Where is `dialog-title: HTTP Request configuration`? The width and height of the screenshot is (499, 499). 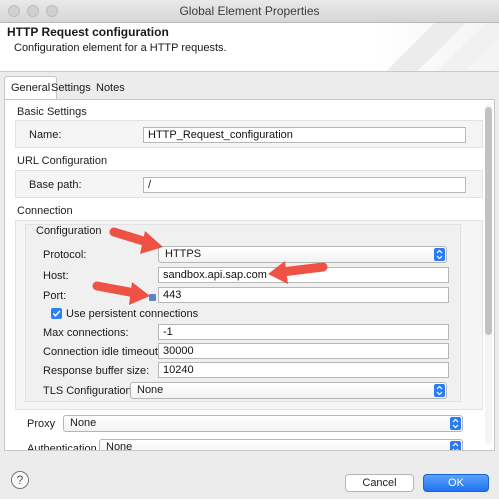 dialog-title: HTTP Request configuration is located at coordinates (88, 32).